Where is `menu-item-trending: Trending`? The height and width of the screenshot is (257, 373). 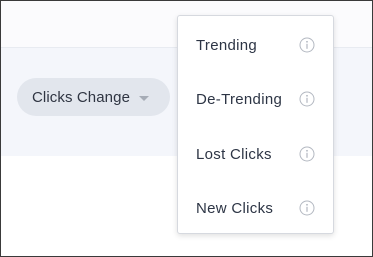 menu-item-trending: Trending is located at coordinates (255, 45).